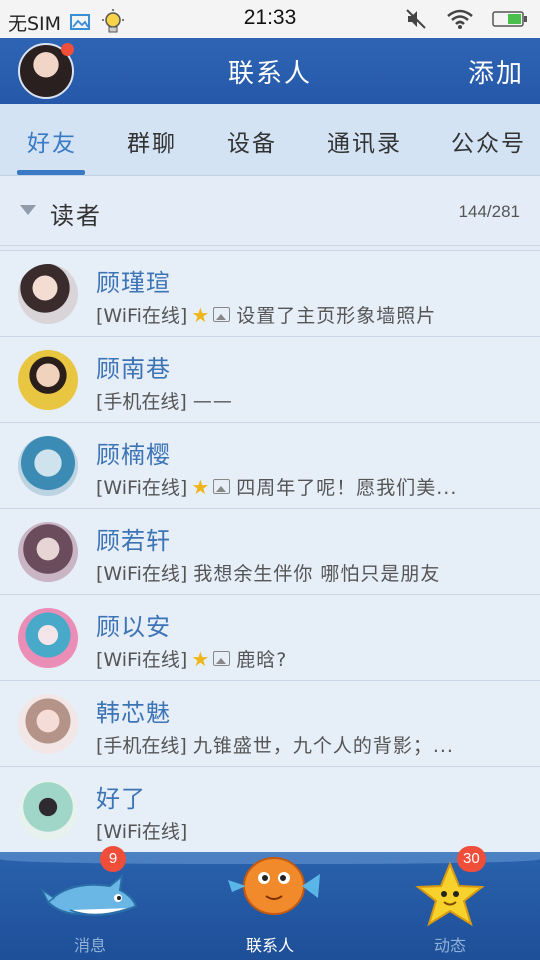 The width and height of the screenshot is (540, 960). What do you see at coordinates (133, 541) in the screenshot?
I see `contact-name: 顾若轩` at bounding box center [133, 541].